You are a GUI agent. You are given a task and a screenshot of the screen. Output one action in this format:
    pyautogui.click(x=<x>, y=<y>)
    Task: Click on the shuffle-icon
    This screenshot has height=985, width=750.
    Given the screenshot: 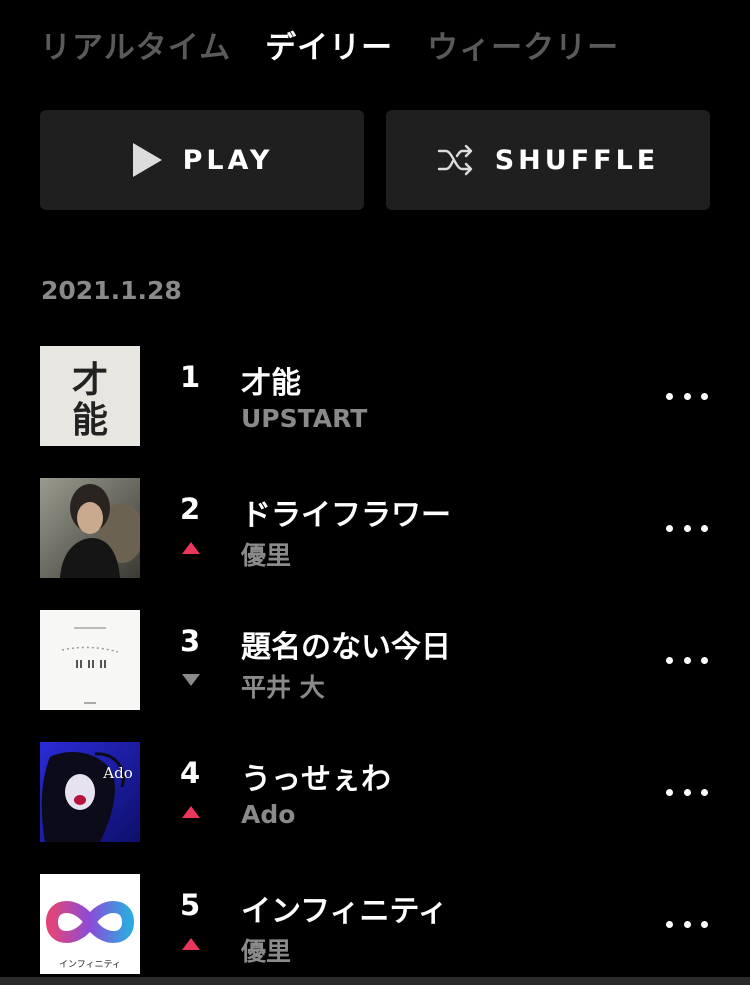 What is the action you would take?
    pyautogui.click(x=456, y=160)
    